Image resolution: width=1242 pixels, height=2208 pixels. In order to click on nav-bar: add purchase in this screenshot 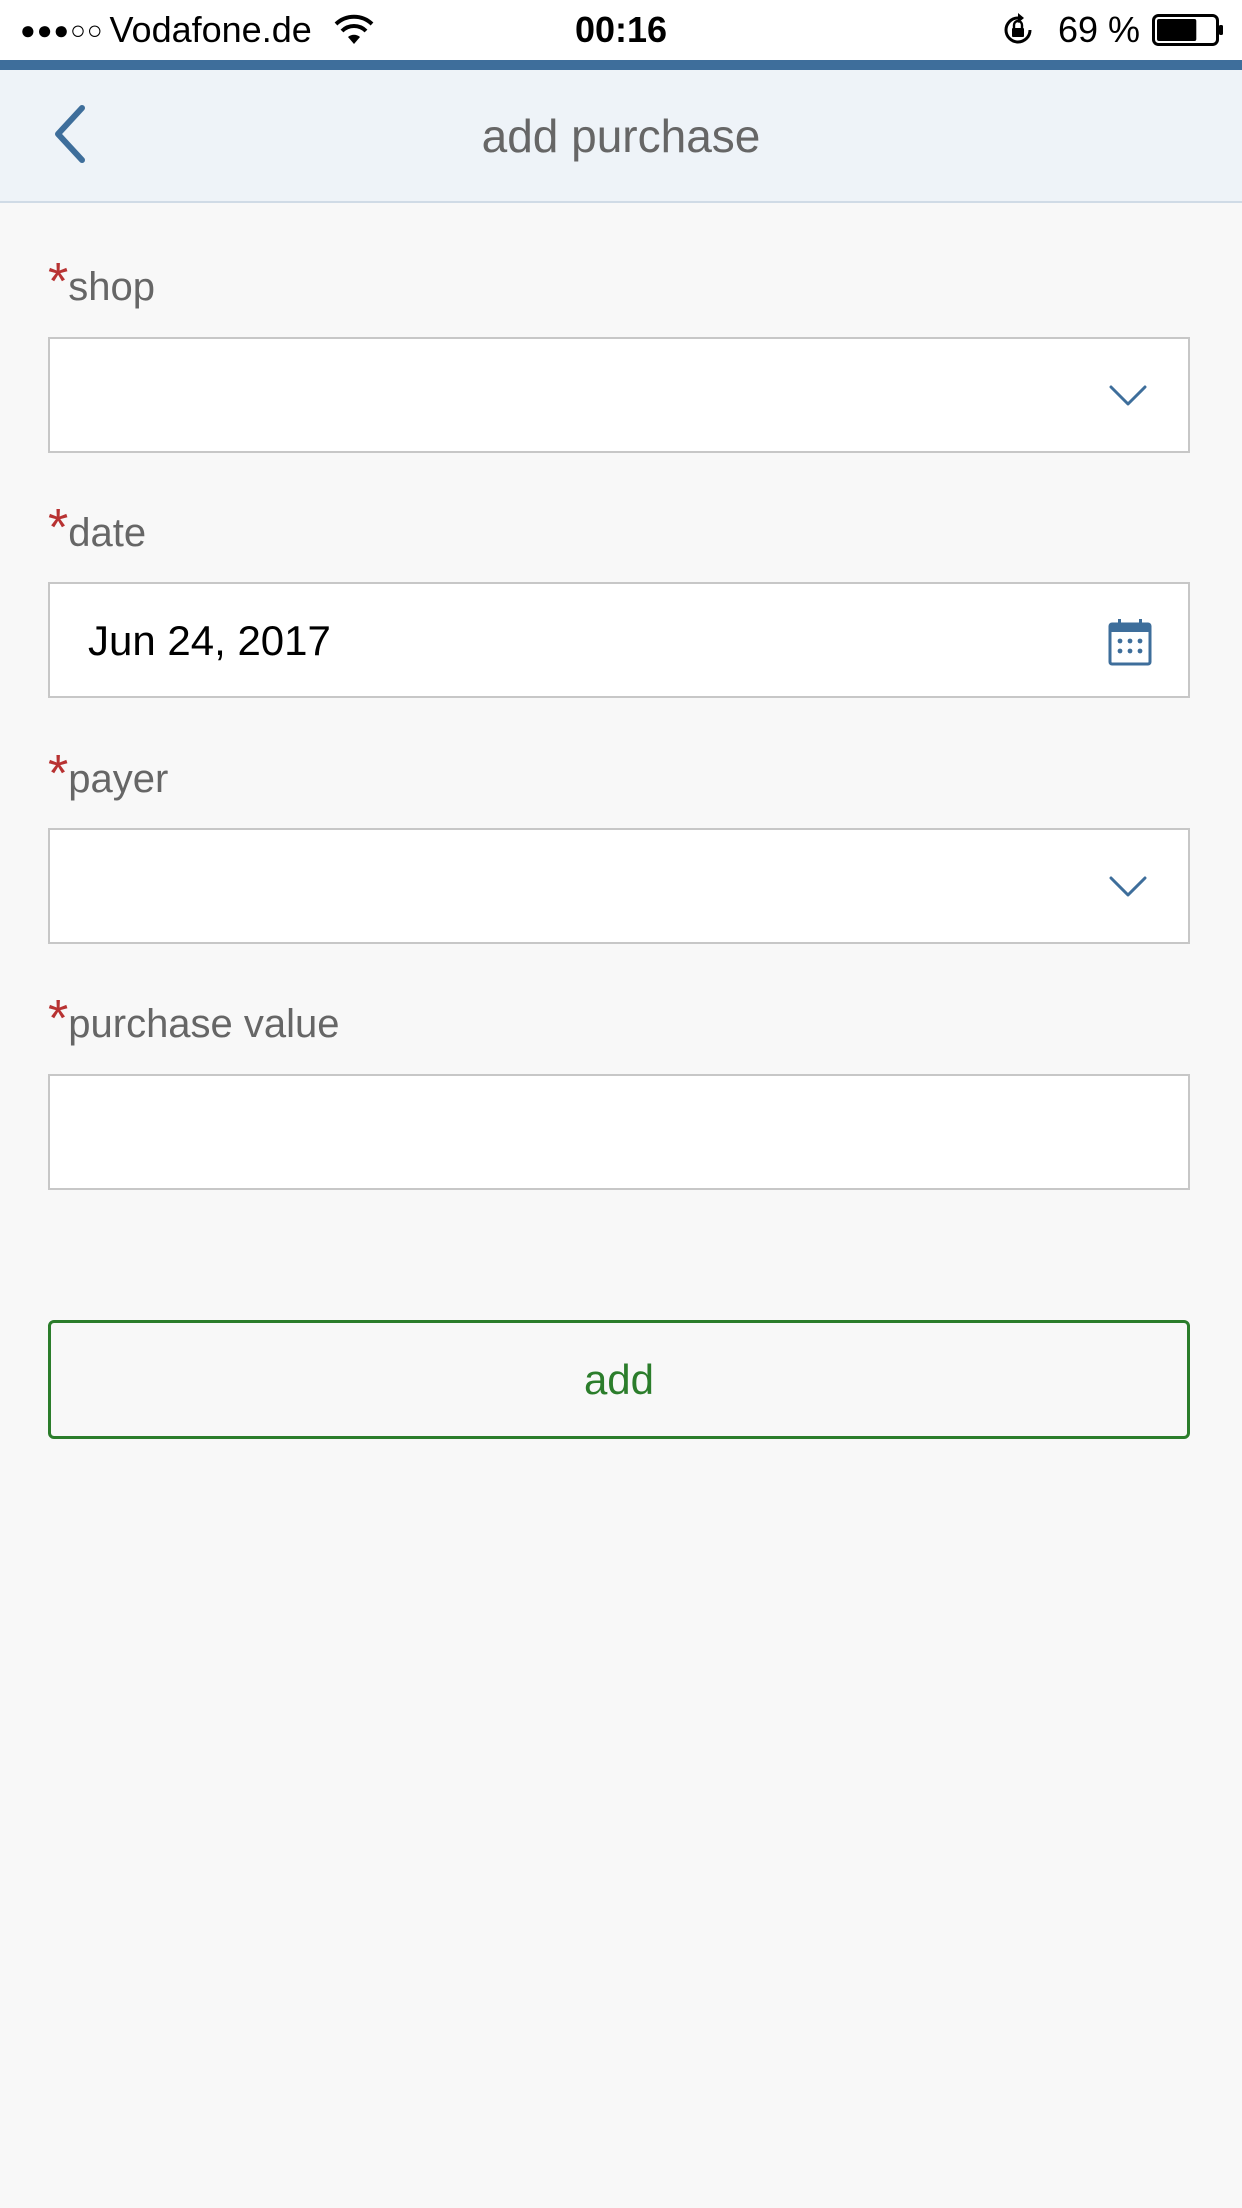, I will do `click(621, 136)`.